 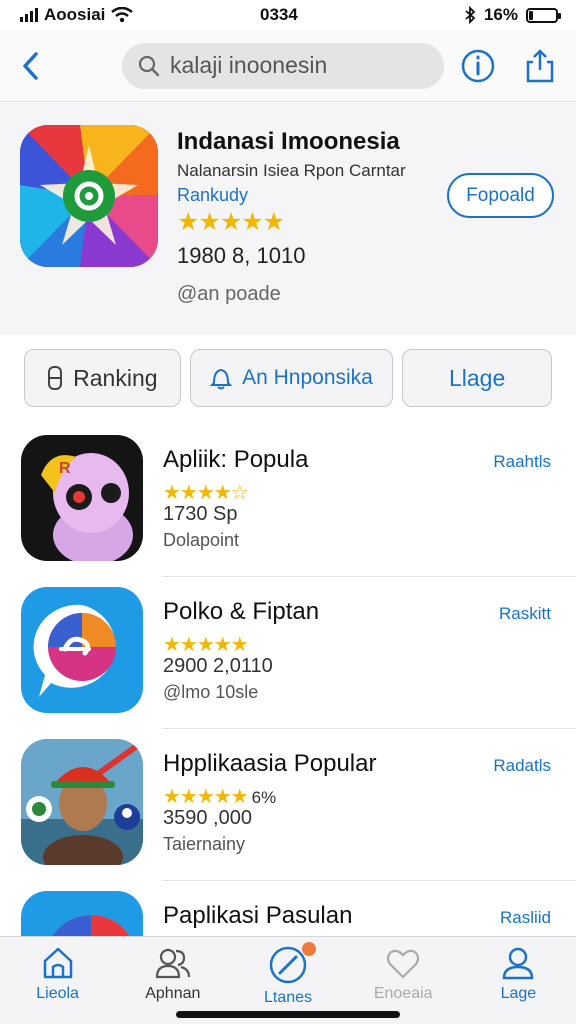 I want to click on app-action-link: Rasliid, so click(x=525, y=918).